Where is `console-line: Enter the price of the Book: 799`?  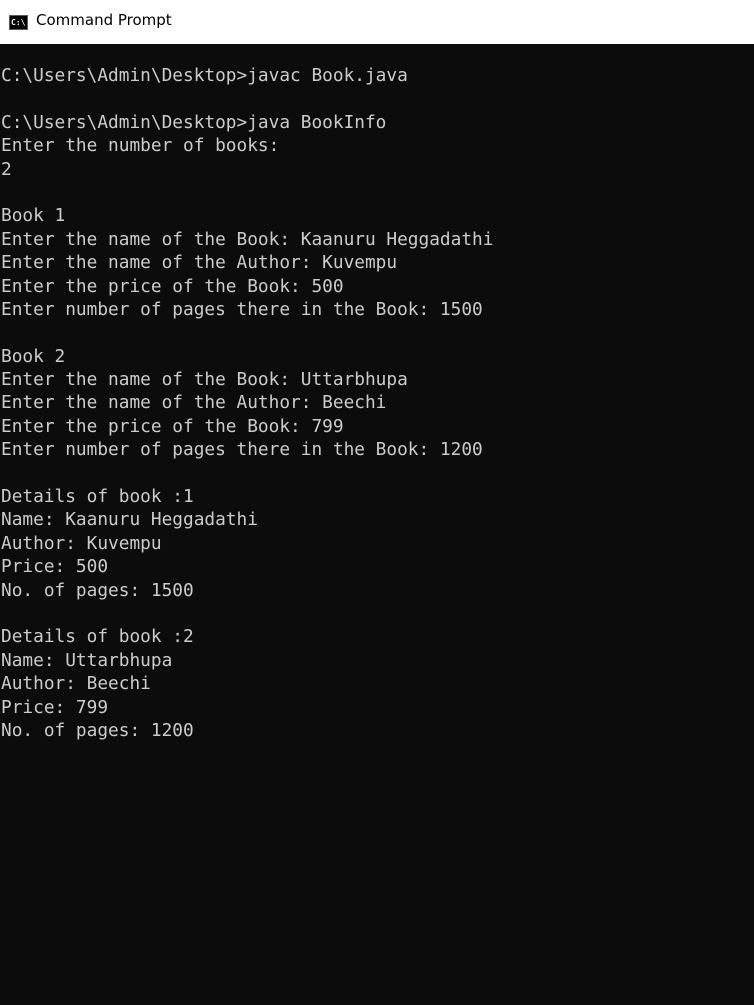
console-line: Enter the price of the Book: 799 is located at coordinates (172, 426).